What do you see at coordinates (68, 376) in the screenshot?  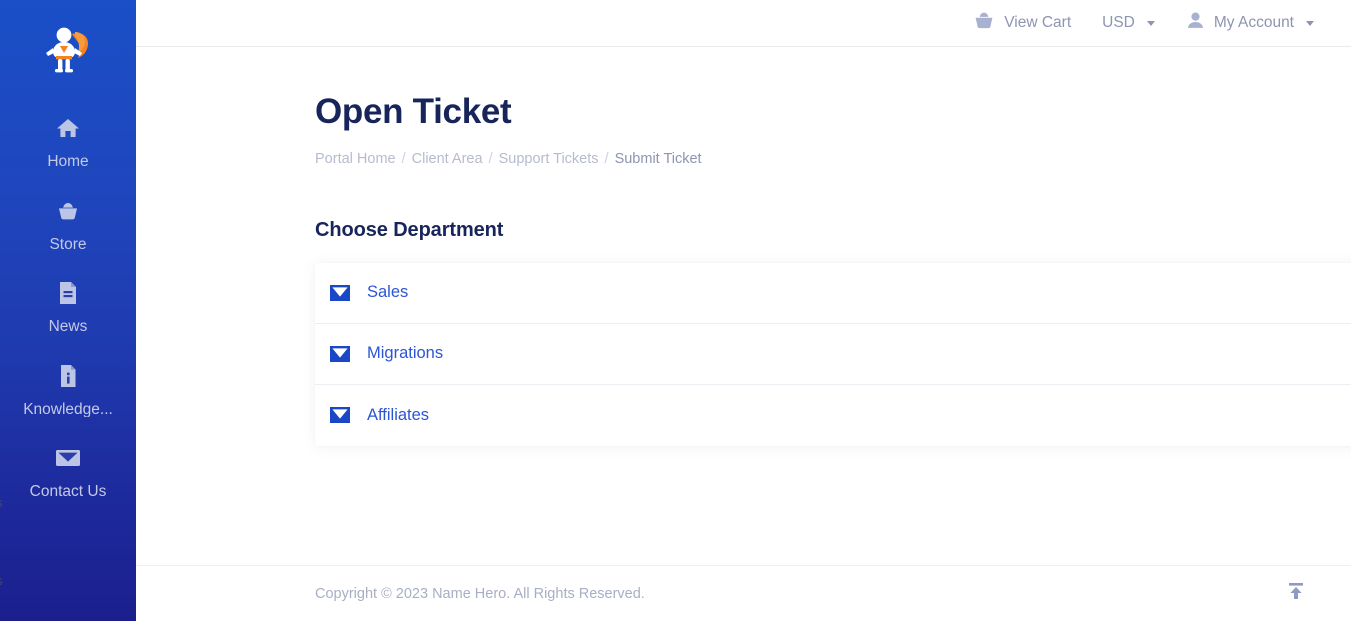 I see `knowledgebase-icon` at bounding box center [68, 376].